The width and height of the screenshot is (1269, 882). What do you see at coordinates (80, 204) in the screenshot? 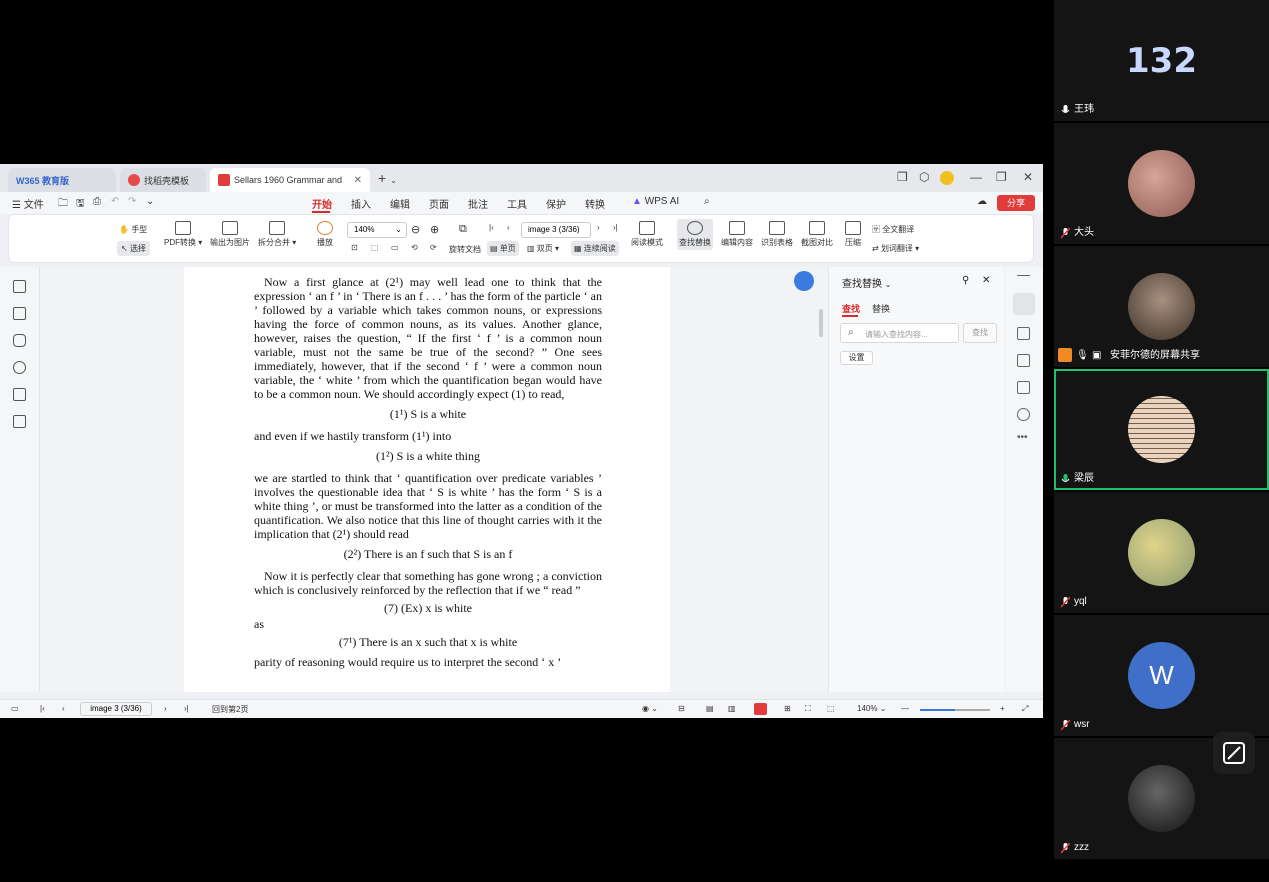
I see `save-icon: 🖫` at bounding box center [80, 204].